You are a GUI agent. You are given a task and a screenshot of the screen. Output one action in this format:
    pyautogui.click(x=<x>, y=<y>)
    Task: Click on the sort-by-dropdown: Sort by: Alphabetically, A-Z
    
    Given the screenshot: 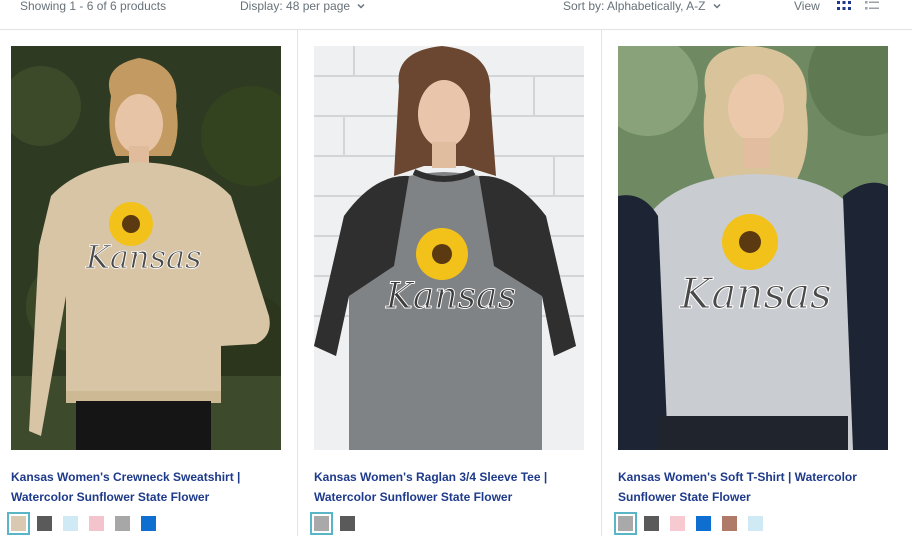 What is the action you would take?
    pyautogui.click(x=642, y=6)
    